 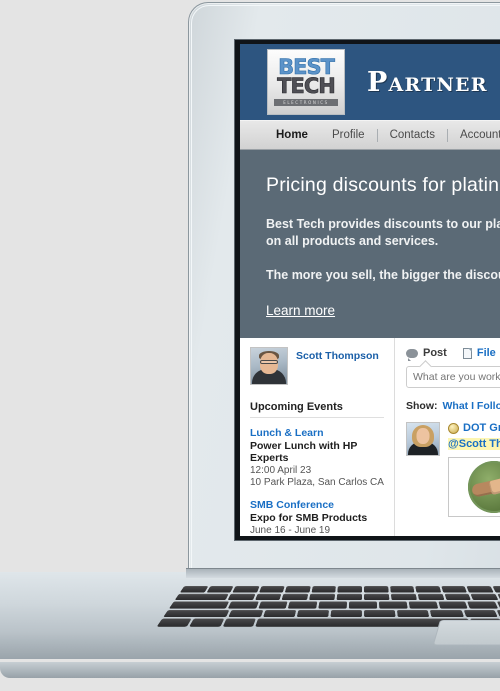 What do you see at coordinates (453, 428) in the screenshot?
I see `group-badge-icon` at bounding box center [453, 428].